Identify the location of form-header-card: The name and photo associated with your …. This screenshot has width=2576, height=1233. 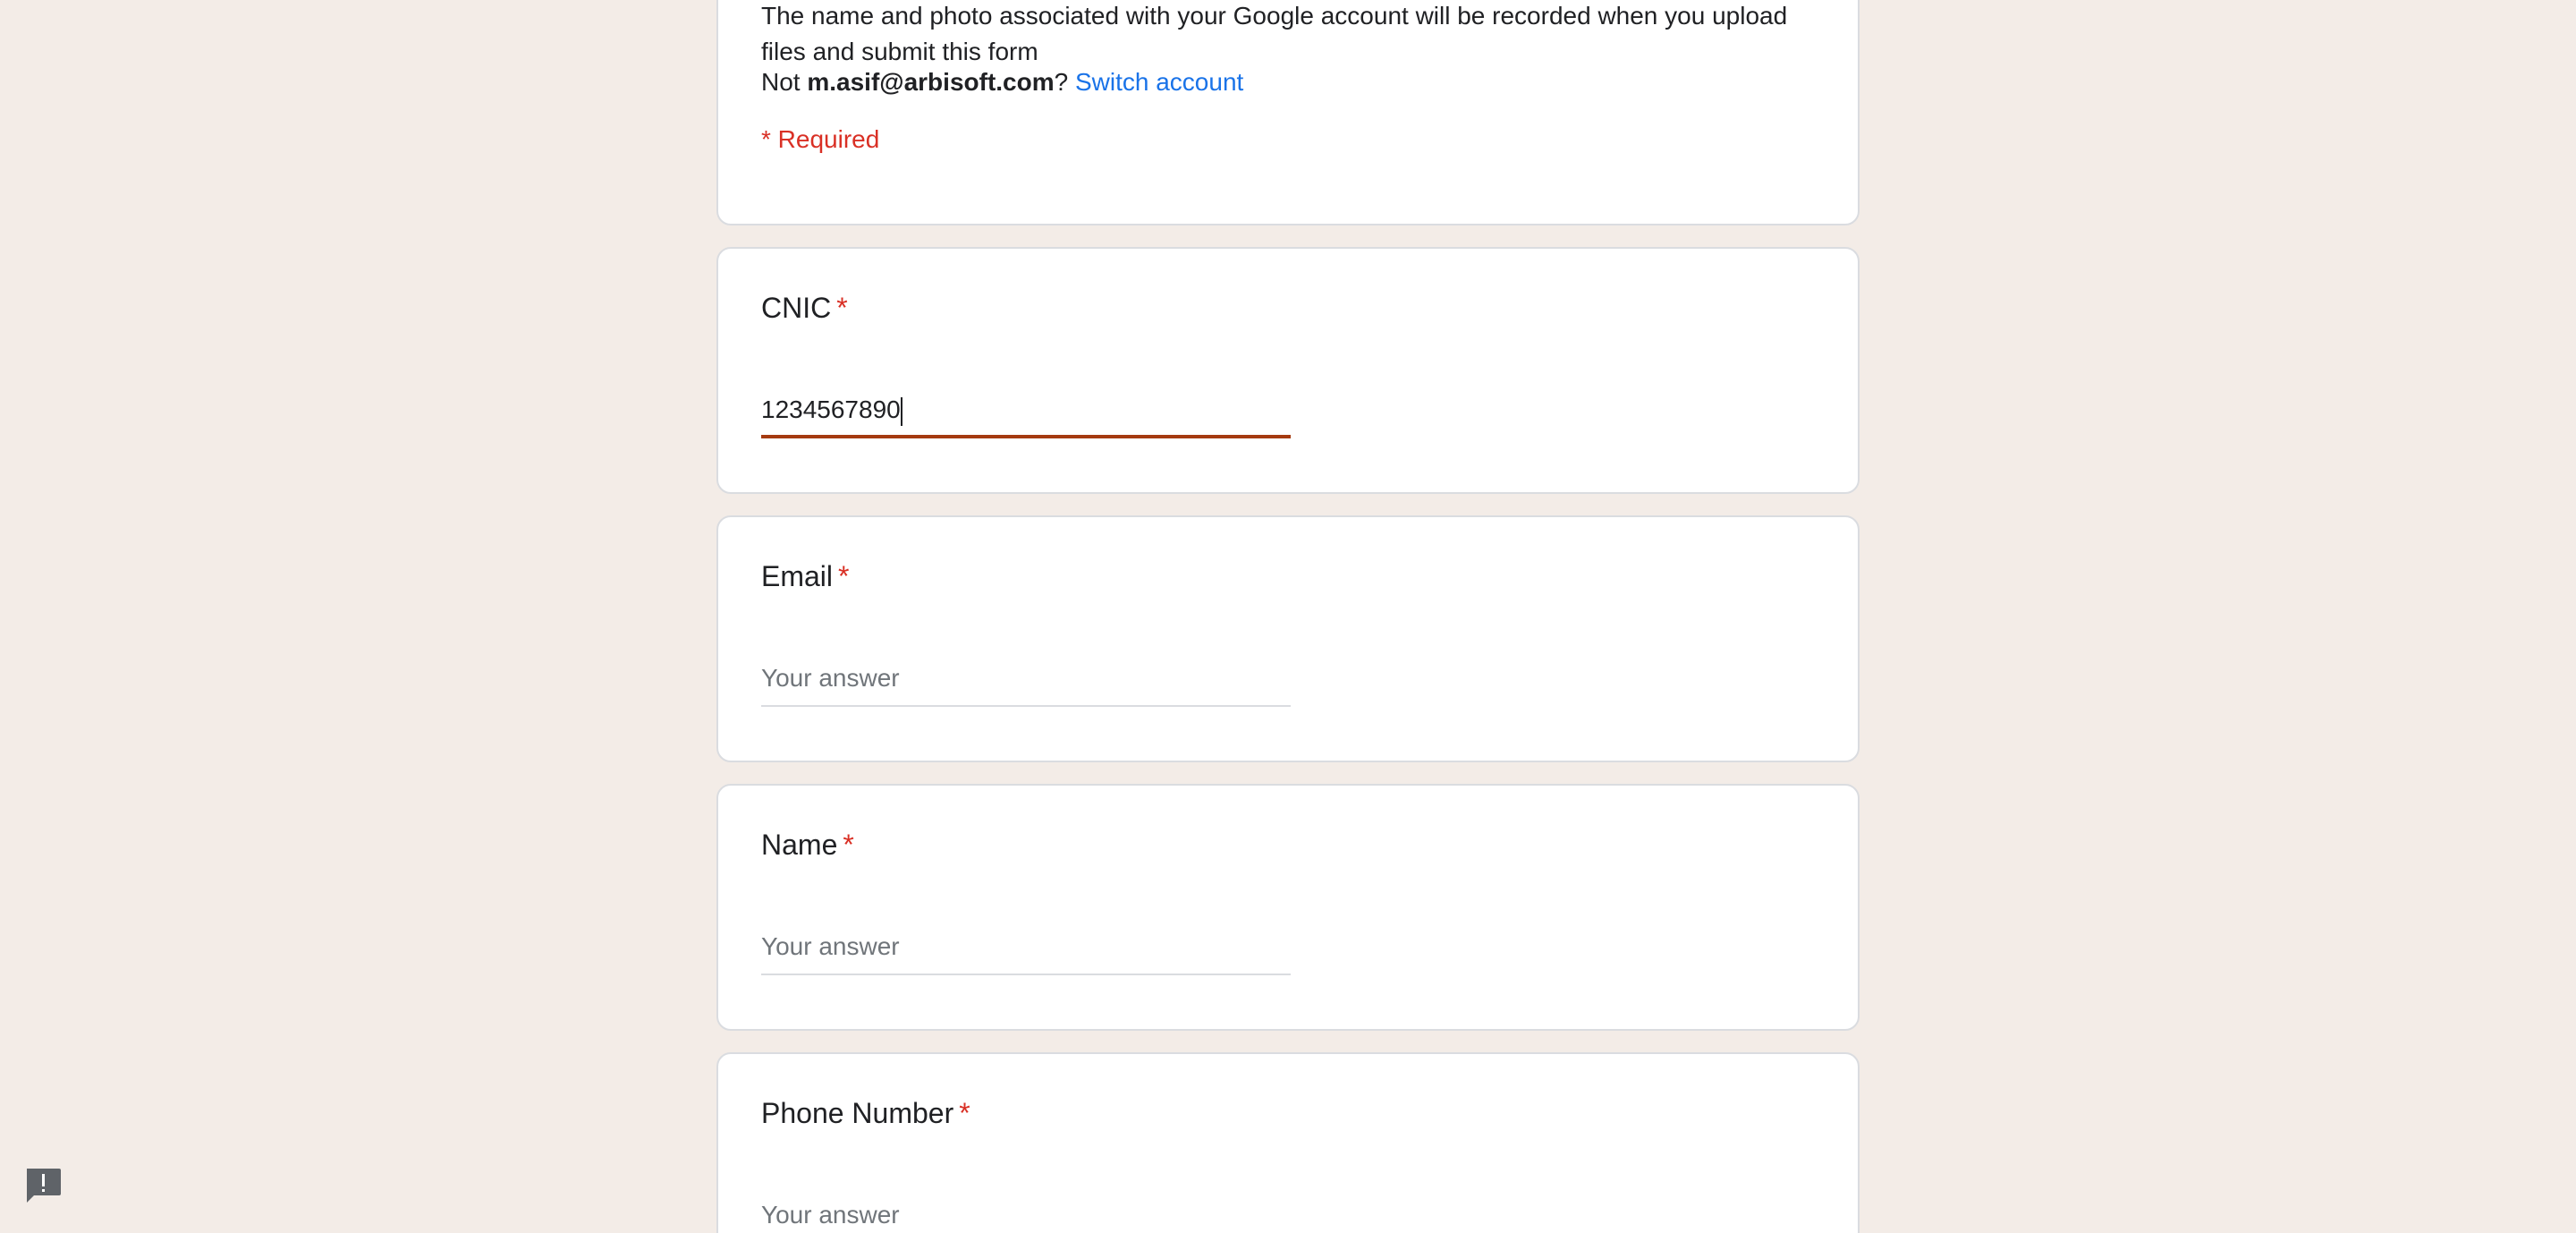
(1288, 112).